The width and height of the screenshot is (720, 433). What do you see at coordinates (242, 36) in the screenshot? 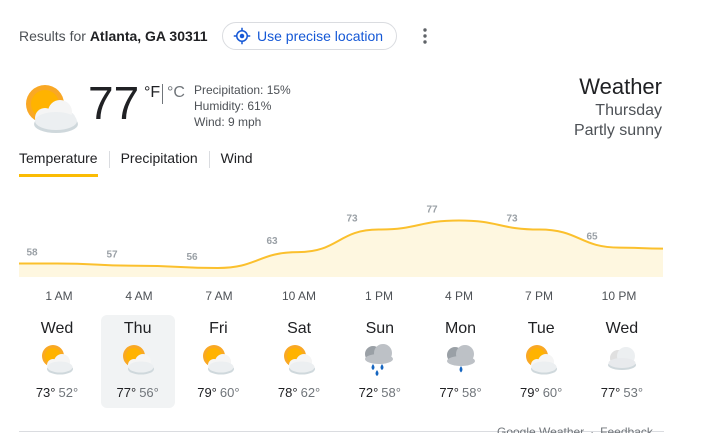
I see `location-target-icon` at bounding box center [242, 36].